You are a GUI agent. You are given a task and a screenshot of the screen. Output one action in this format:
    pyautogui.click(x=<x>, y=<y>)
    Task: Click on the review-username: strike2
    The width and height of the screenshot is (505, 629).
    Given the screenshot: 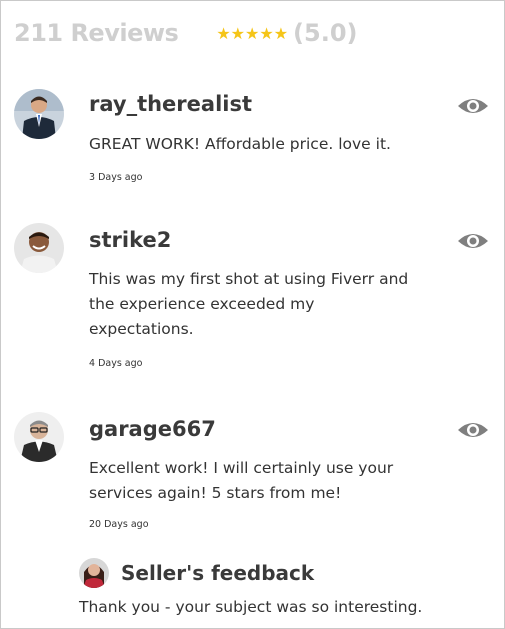 What is the action you would take?
    pyautogui.click(x=130, y=240)
    